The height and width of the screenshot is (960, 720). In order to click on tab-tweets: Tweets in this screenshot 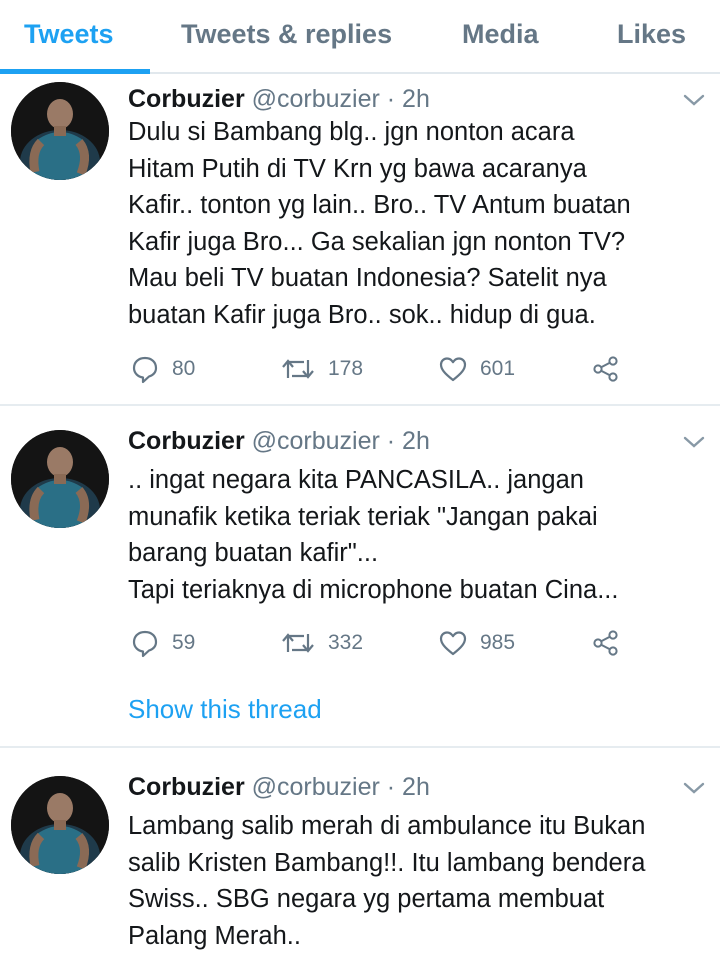, I will do `click(69, 36)`.